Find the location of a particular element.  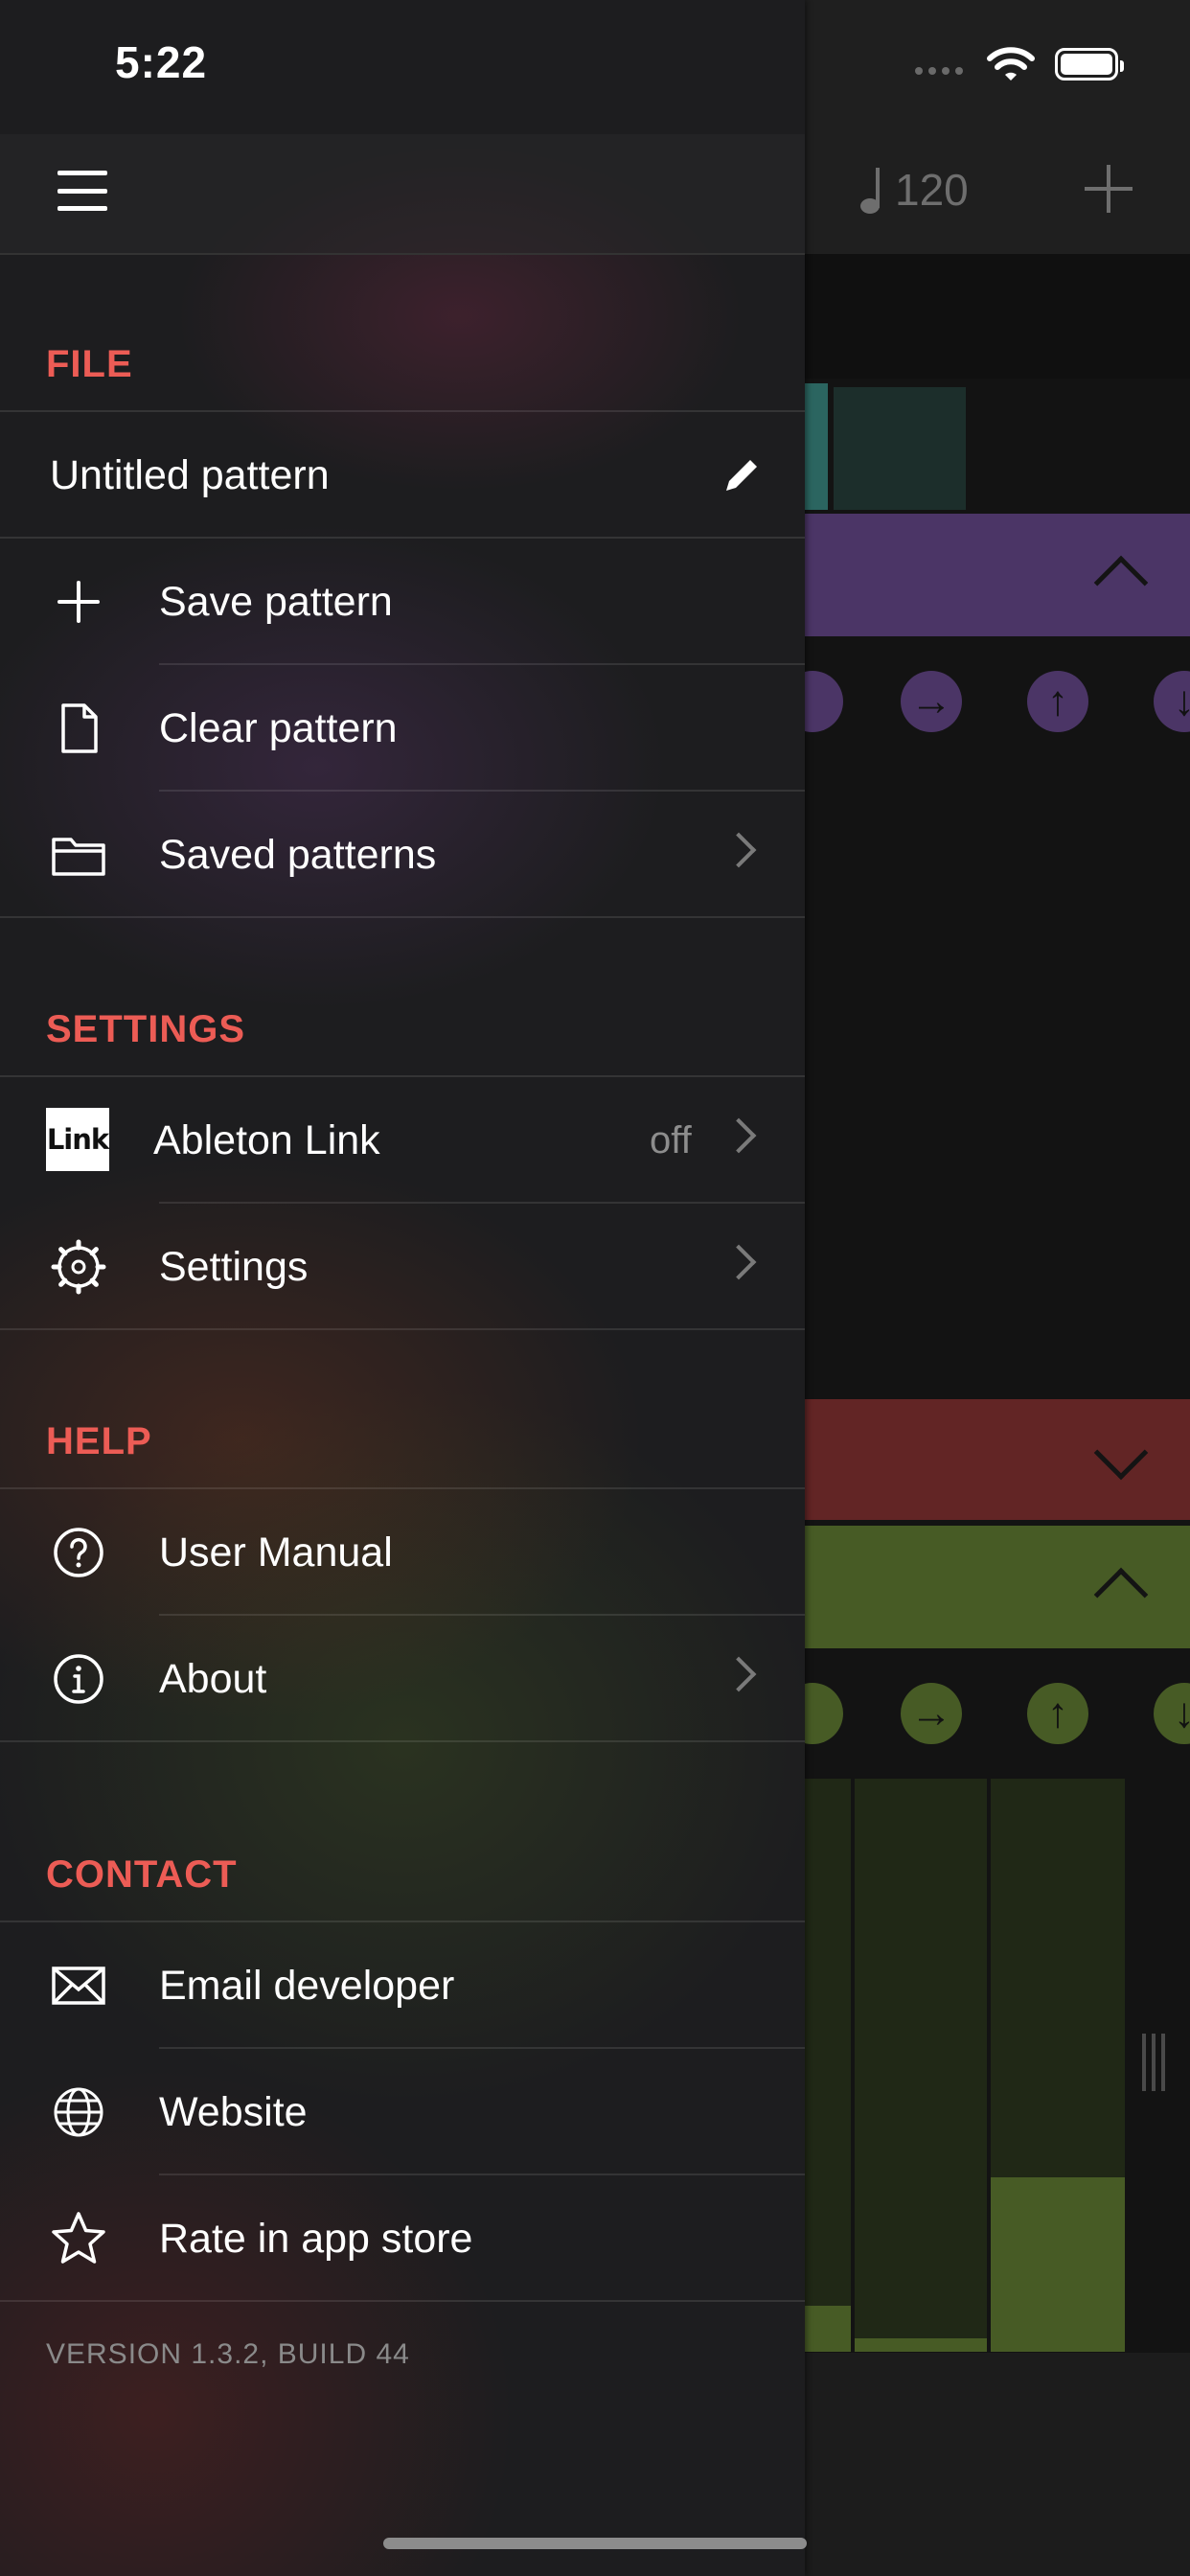

document-icon is located at coordinates (80, 728).